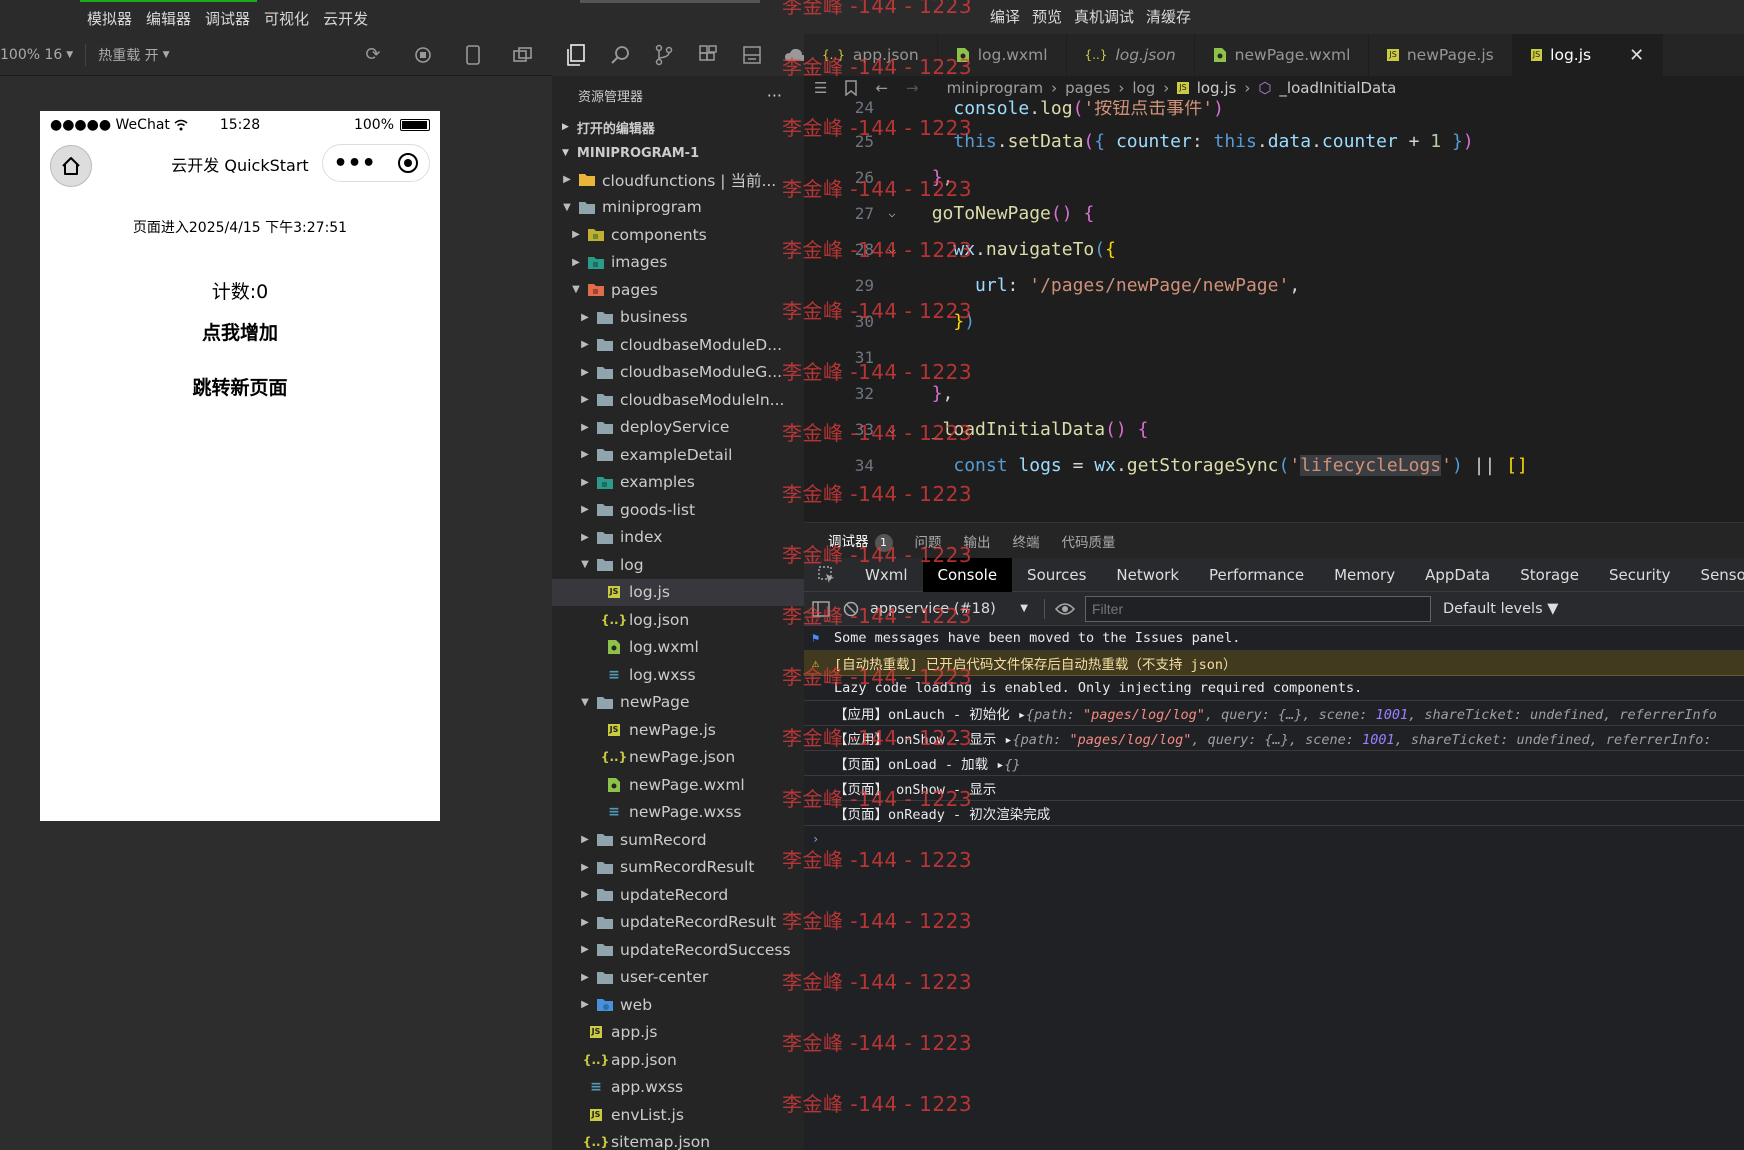 This screenshot has height=1150, width=1744. I want to click on search-icon, so click(620, 55).